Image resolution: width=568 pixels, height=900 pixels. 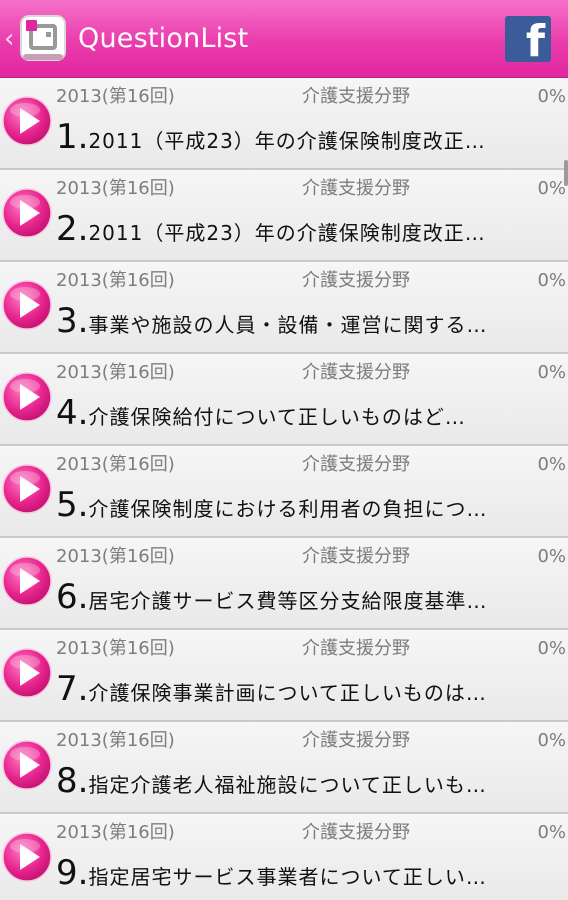 I want to click on page-title: QuestionList, so click(x=163, y=38).